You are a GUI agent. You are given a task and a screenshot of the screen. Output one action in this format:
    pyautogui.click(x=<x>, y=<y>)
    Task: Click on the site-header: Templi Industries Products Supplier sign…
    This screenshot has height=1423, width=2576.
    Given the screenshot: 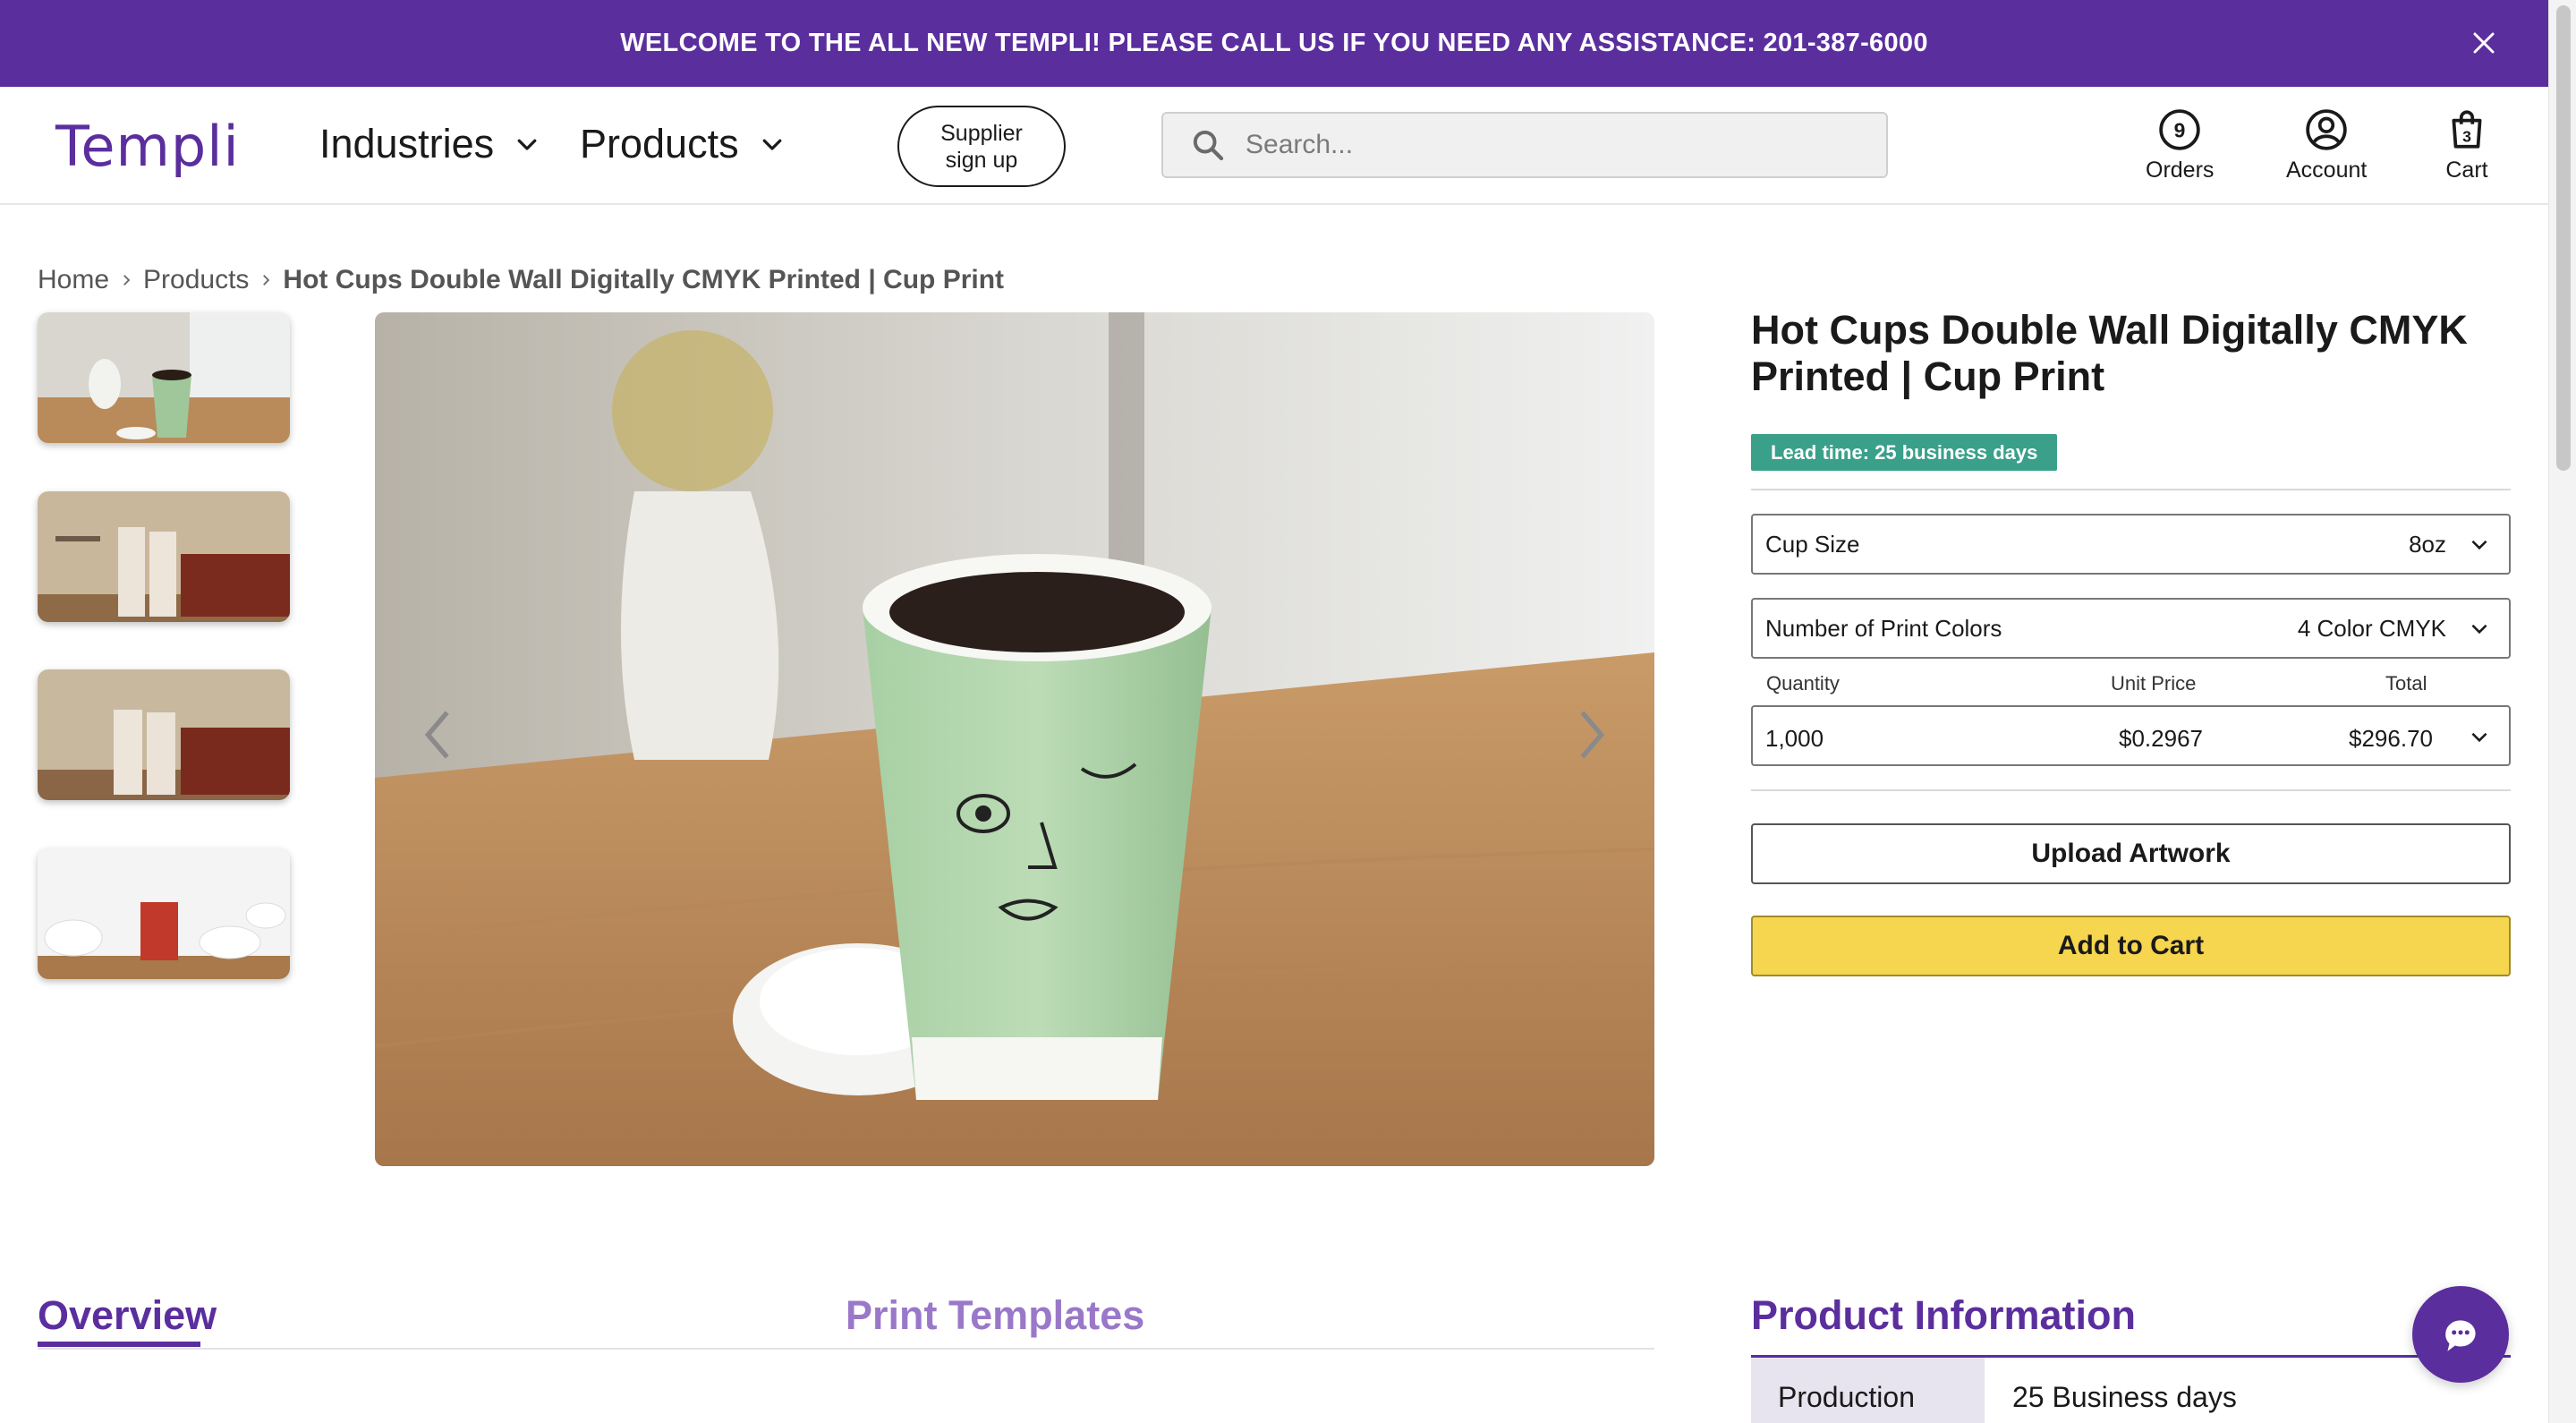 What is the action you would take?
    pyautogui.click(x=1274, y=146)
    